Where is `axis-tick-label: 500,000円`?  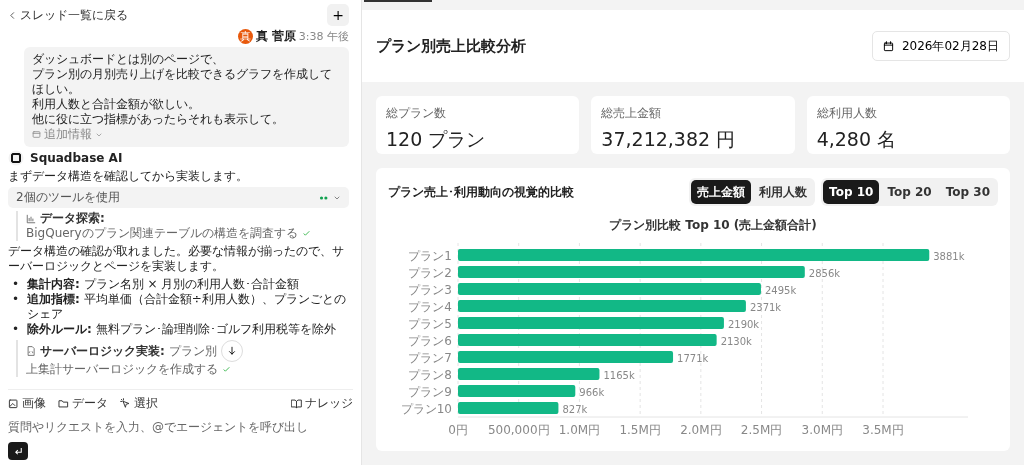
axis-tick-label: 500,000円 is located at coordinates (518, 430).